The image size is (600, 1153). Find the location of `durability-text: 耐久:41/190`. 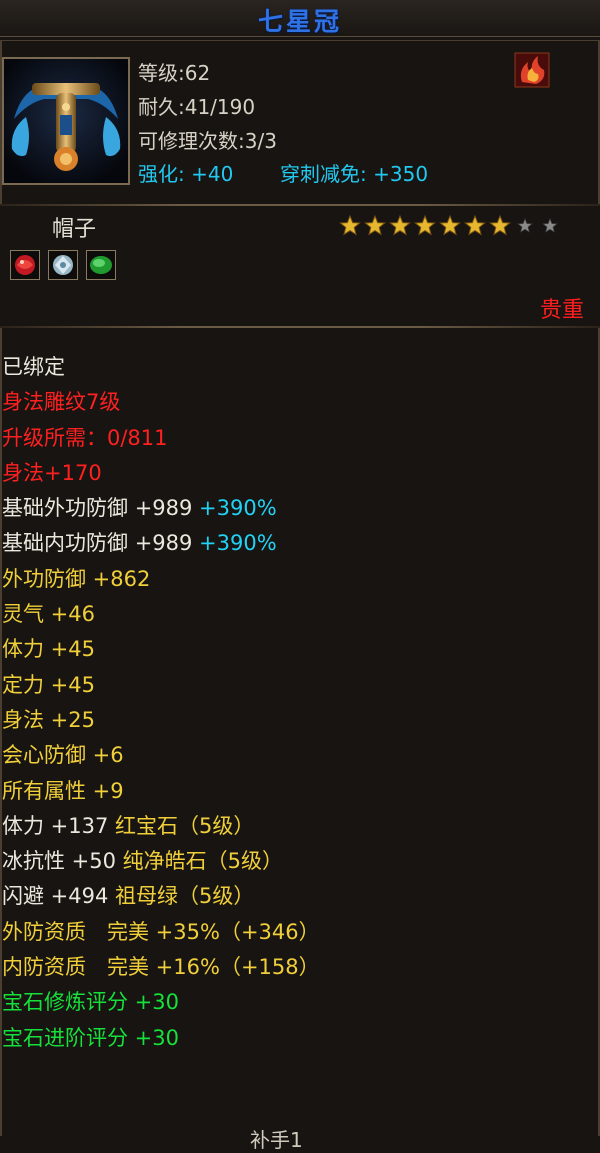

durability-text: 耐久:41/190 is located at coordinates (197, 107).